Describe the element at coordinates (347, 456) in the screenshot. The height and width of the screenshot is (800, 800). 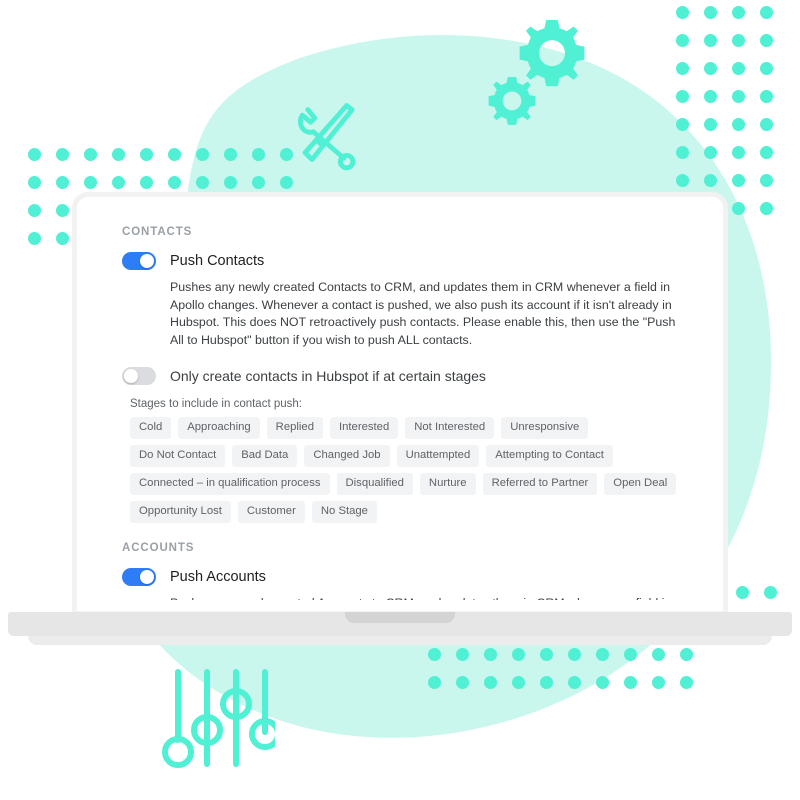
I see `stage-chip: Changed Job` at that location.